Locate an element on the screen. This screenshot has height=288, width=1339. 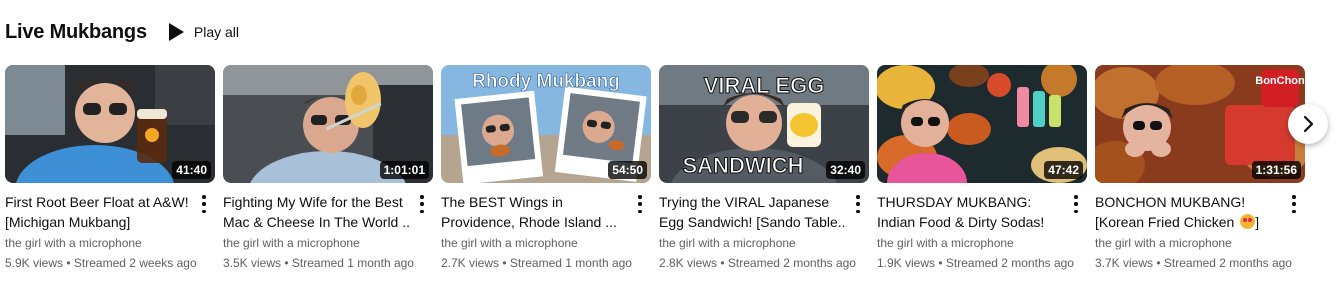
play-icon is located at coordinates (176, 32).